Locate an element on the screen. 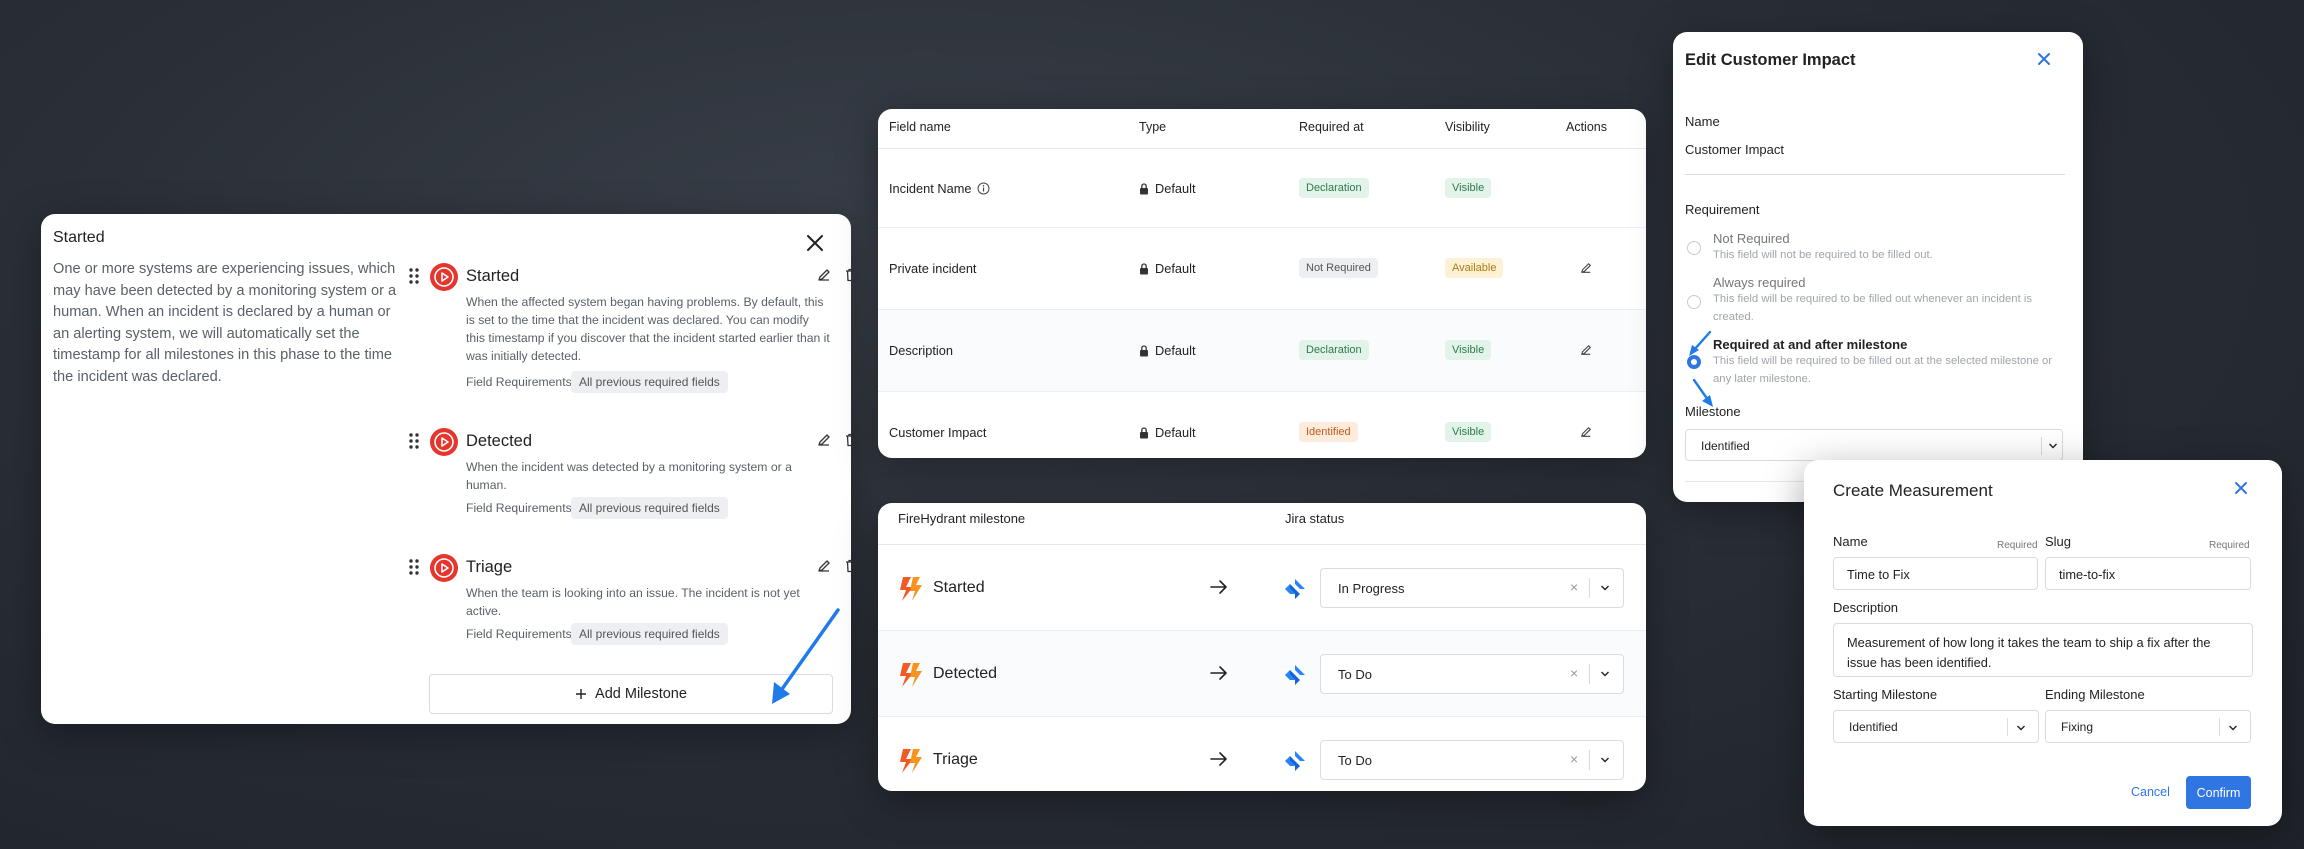 This screenshot has width=2304, height=849. milestone-name: Started is located at coordinates (959, 587).